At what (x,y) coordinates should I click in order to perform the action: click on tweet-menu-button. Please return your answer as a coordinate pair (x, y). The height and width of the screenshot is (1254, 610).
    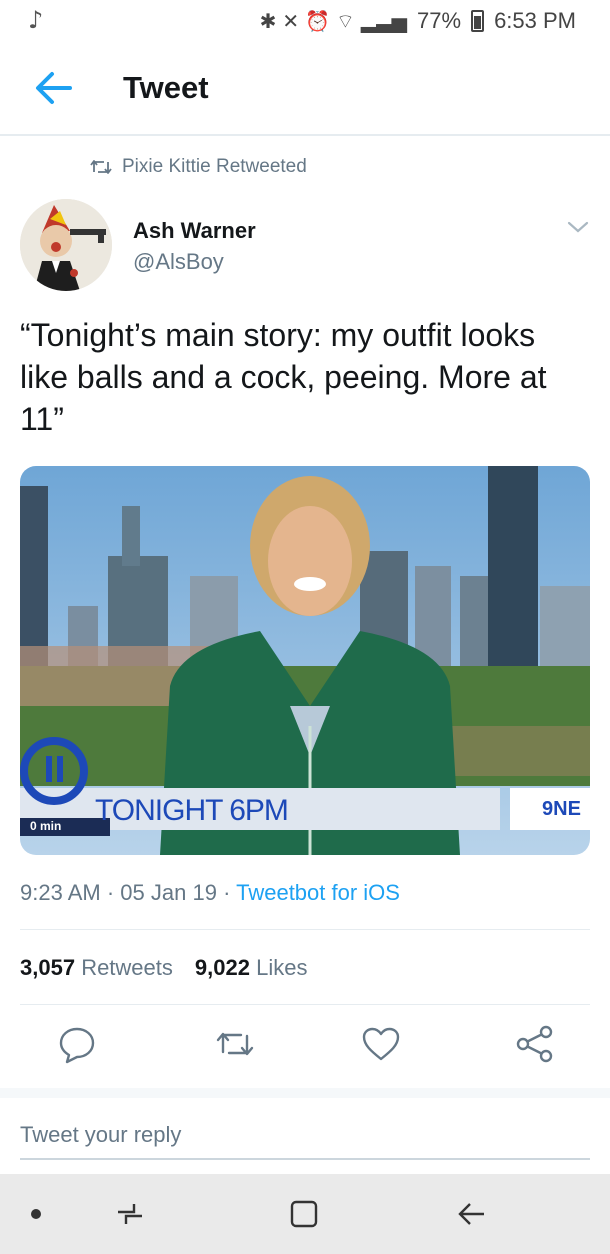
    Looking at the image, I should click on (578, 227).